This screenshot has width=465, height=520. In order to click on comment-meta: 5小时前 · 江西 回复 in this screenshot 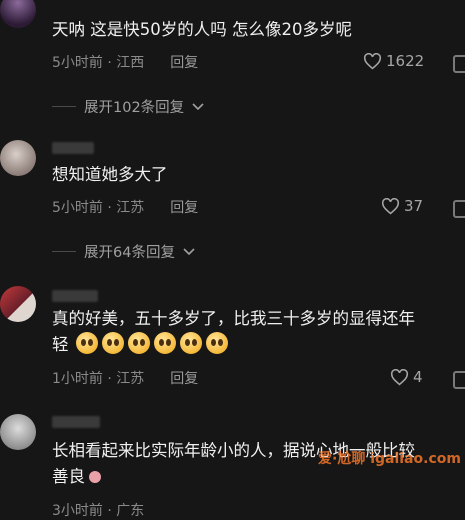, I will do `click(125, 62)`.